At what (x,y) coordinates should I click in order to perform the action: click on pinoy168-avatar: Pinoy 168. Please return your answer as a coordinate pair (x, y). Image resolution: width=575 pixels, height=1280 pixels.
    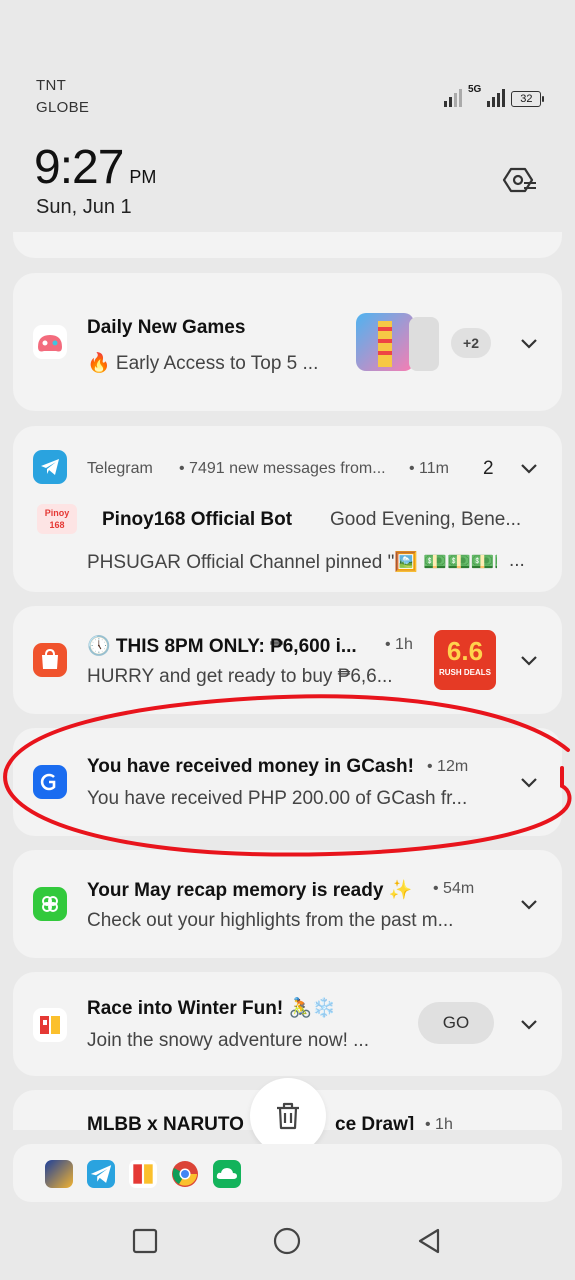
    Looking at the image, I should click on (57, 519).